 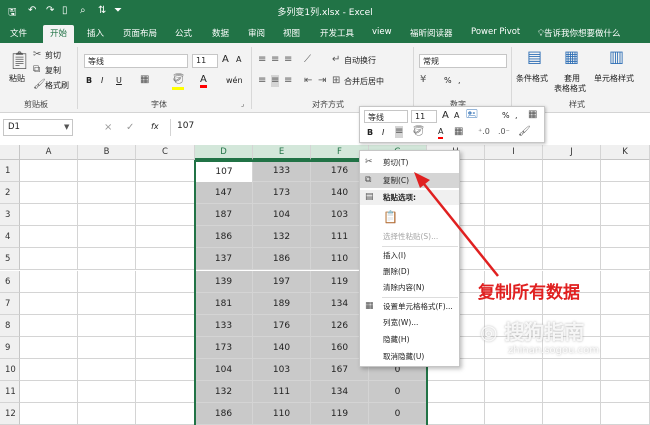 I want to click on annotation-text: 复制所有数据, so click(x=529, y=293).